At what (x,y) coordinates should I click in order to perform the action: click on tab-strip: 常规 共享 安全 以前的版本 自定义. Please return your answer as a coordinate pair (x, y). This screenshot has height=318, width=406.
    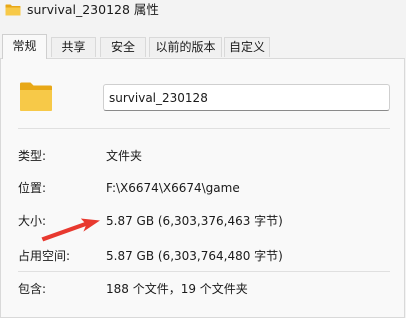
    Looking at the image, I should click on (203, 46).